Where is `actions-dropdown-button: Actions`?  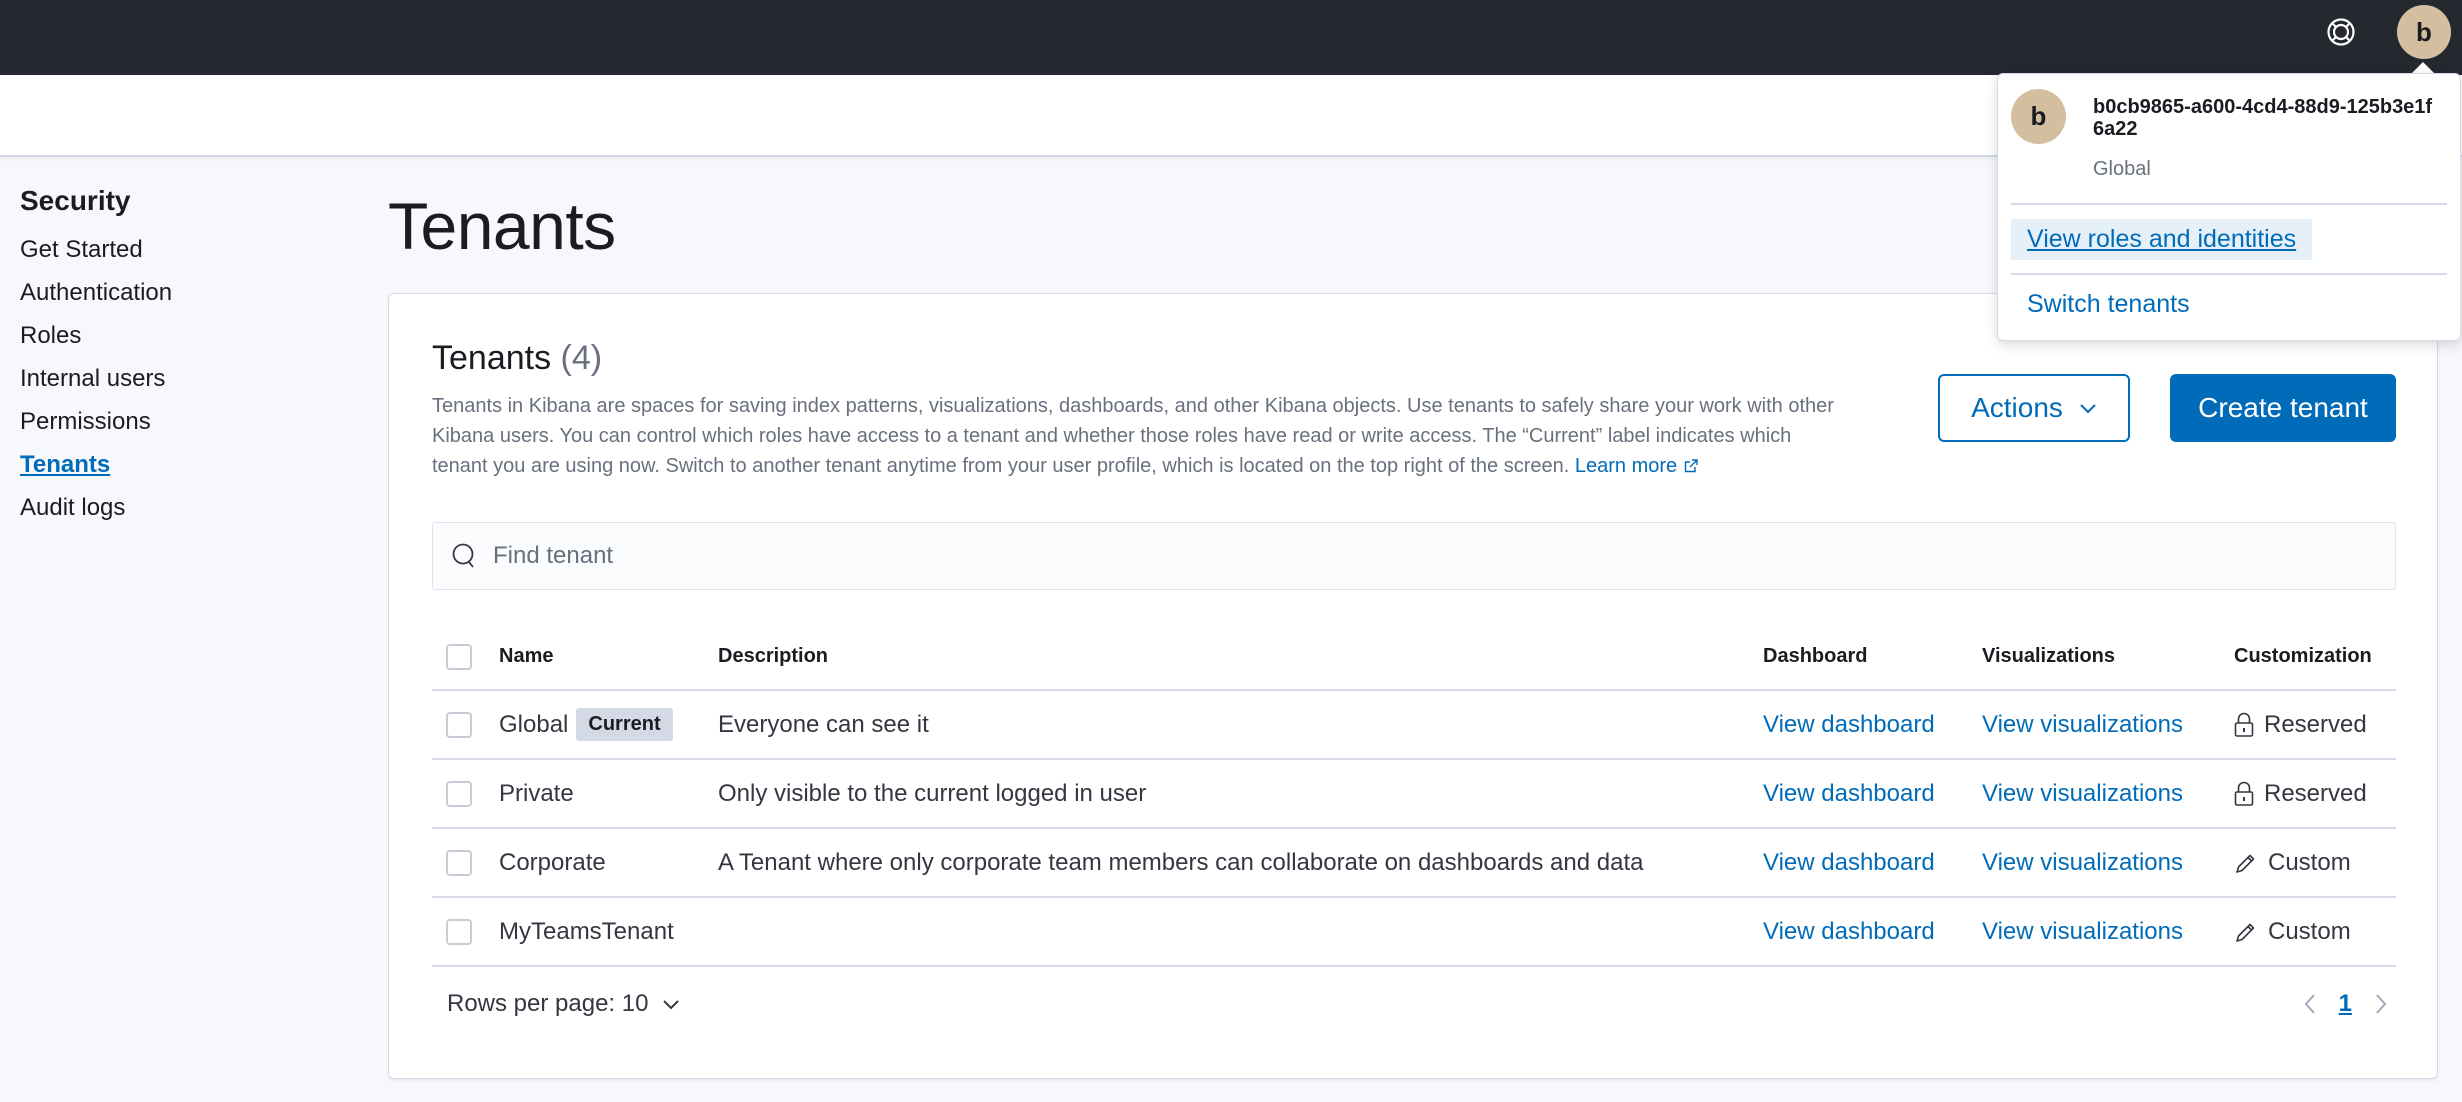
actions-dropdown-button: Actions is located at coordinates (2034, 408).